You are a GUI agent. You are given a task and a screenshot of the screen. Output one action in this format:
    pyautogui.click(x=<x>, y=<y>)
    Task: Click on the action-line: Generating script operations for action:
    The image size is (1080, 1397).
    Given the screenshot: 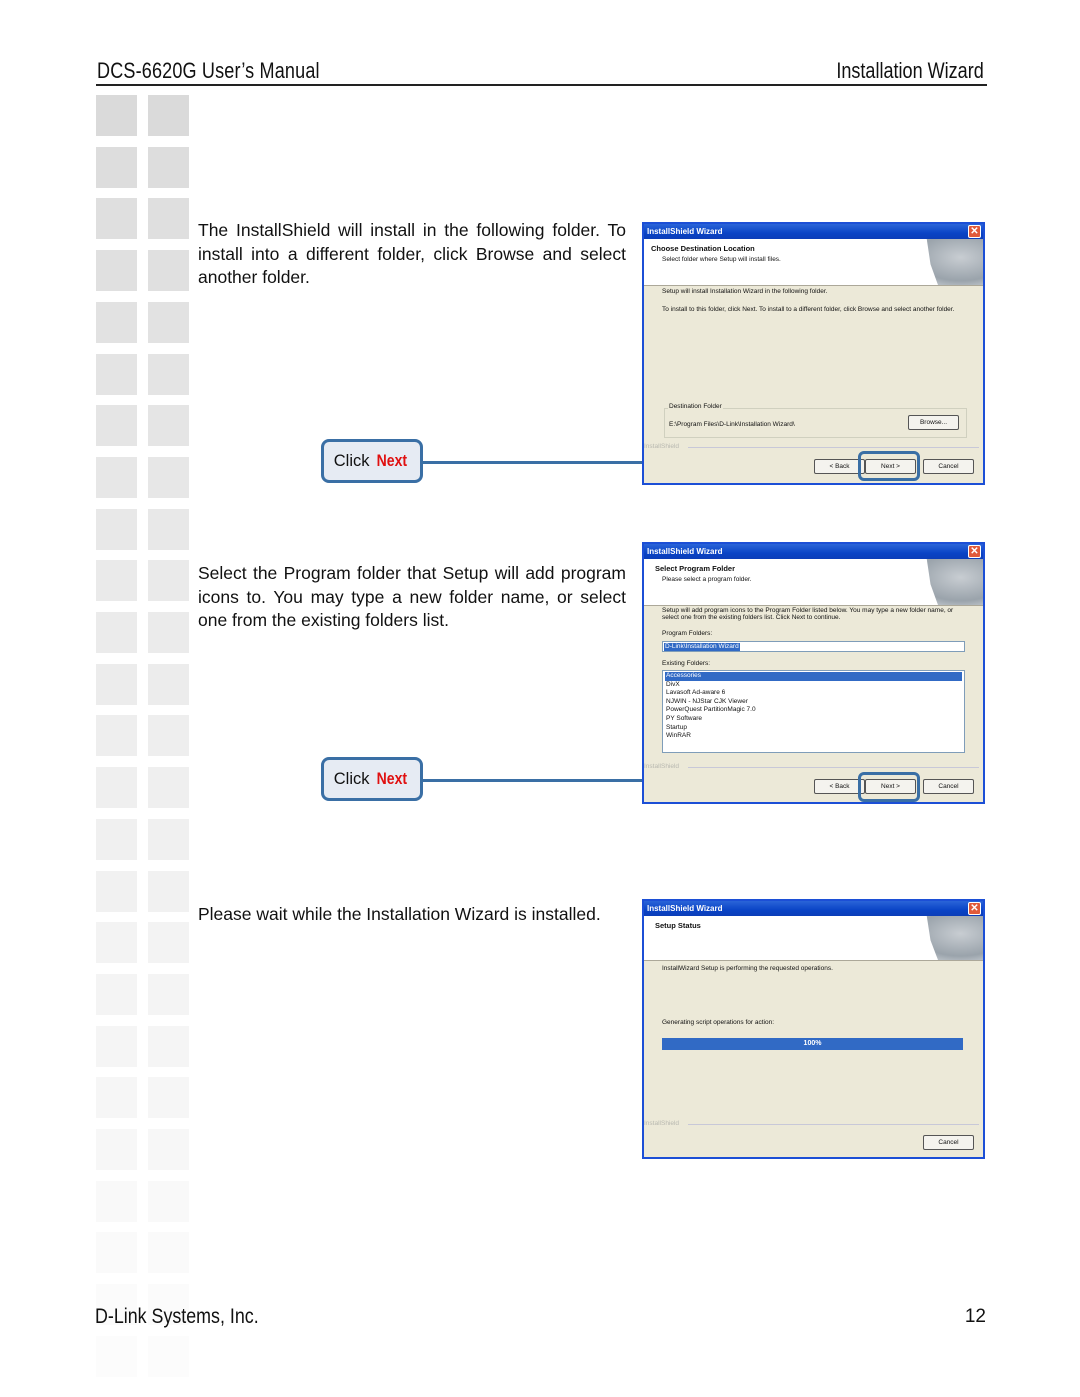 What is the action you would take?
    pyautogui.click(x=718, y=1022)
    